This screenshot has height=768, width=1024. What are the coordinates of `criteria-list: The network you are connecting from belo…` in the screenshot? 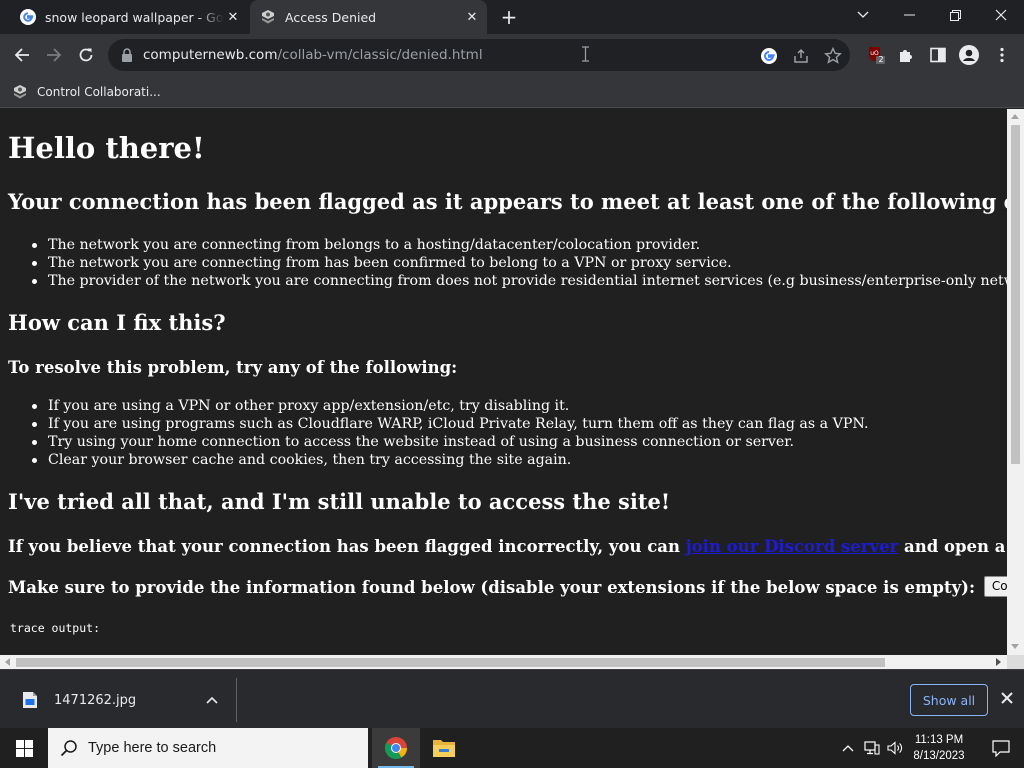 It's located at (518, 263).